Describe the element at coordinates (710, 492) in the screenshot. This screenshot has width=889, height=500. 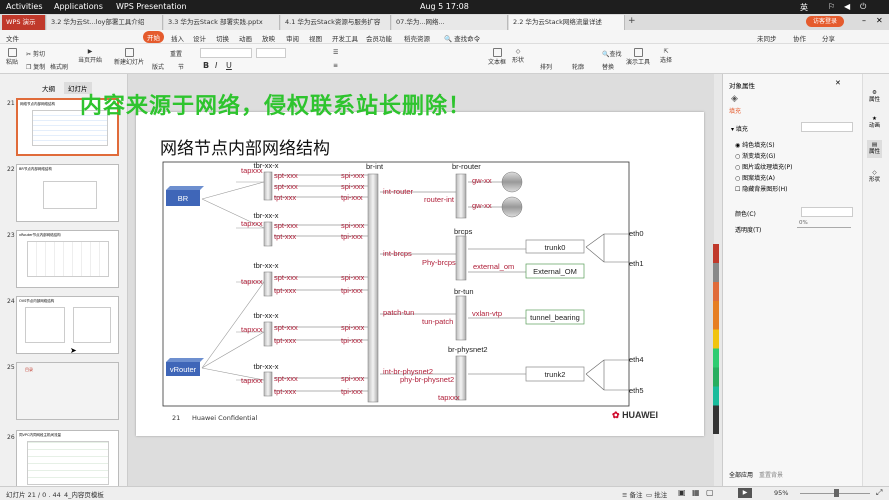
I see `reading-view-icon: ▢` at that location.